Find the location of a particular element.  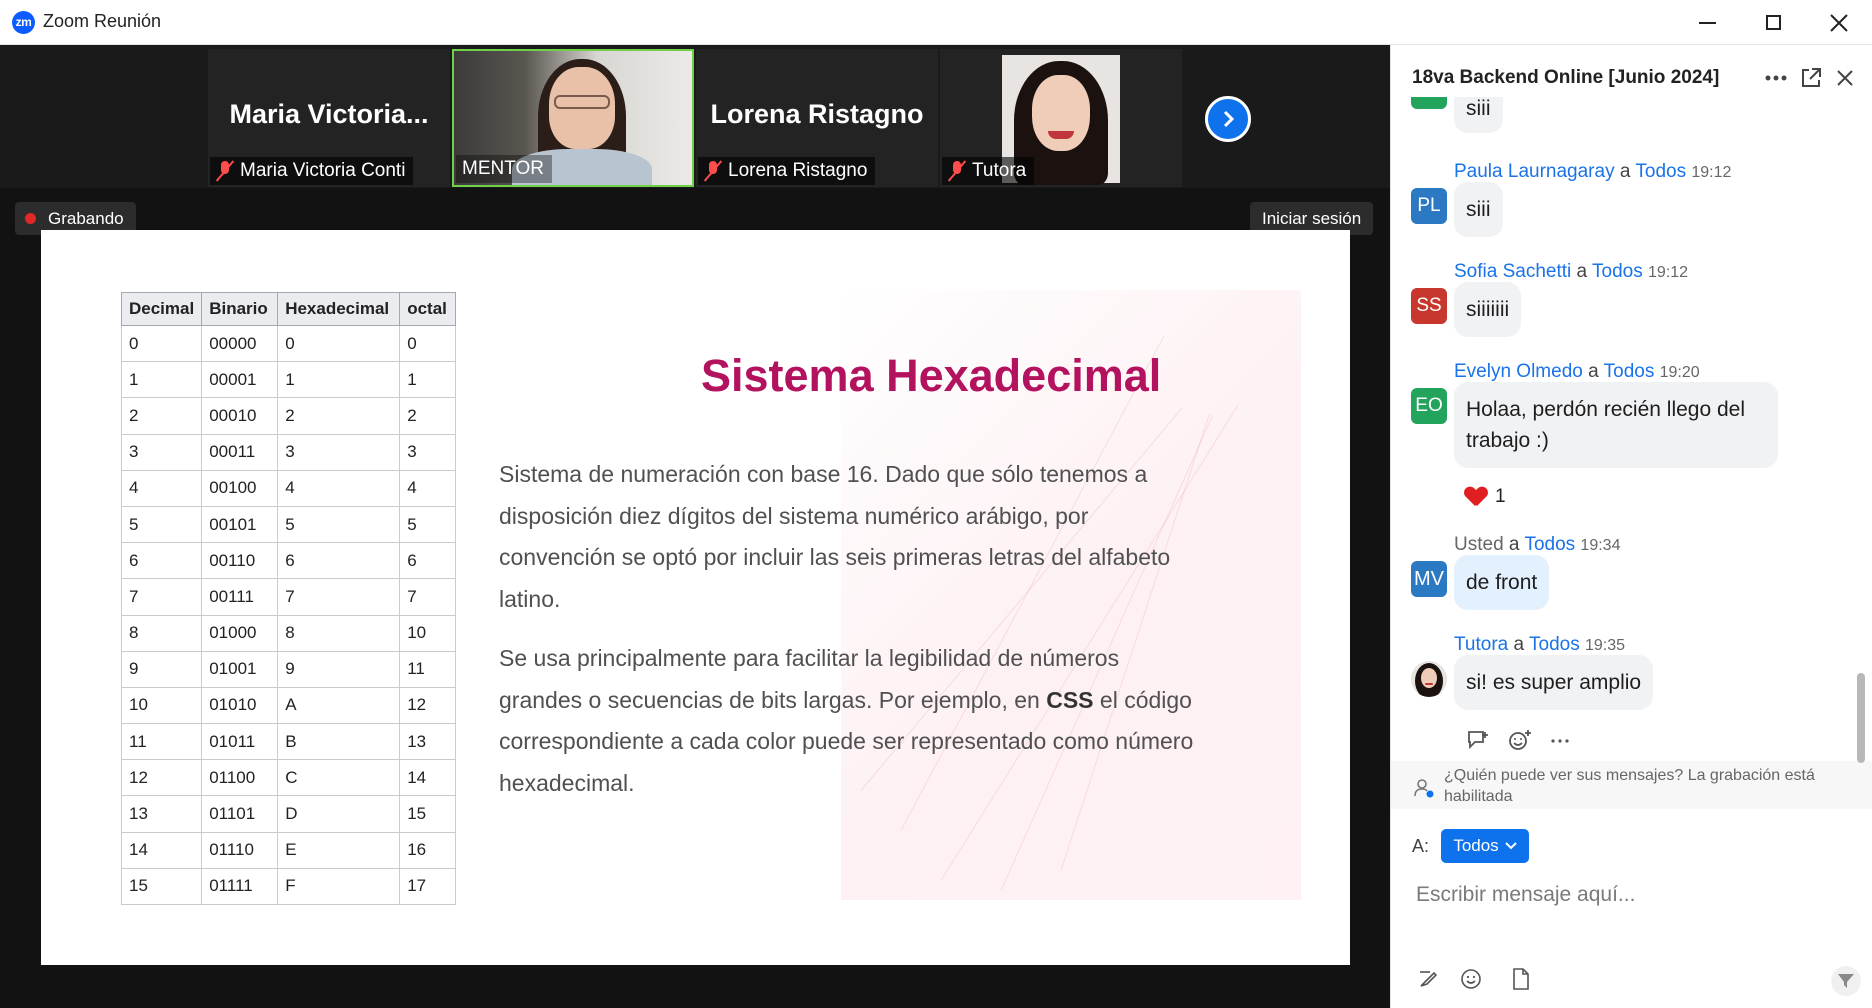

message-bubble: si! es super amplio is located at coordinates (1554, 682).